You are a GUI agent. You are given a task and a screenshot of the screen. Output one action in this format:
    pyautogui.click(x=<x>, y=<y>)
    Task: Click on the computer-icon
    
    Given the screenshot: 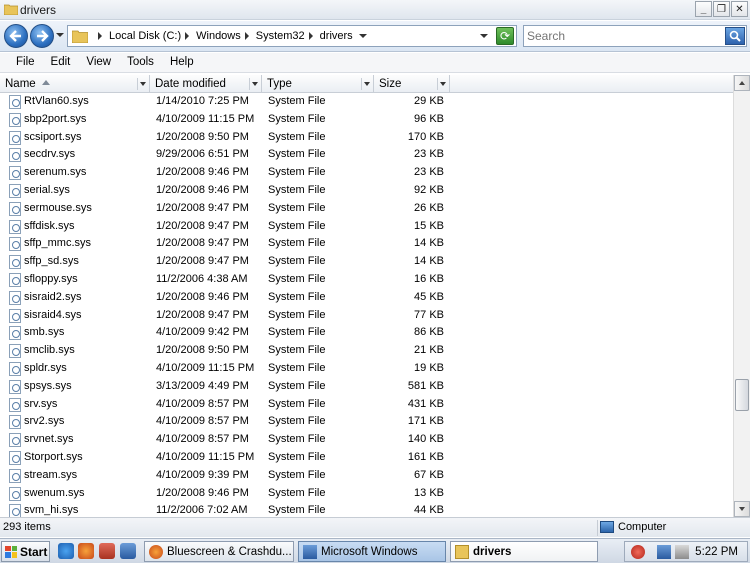 What is the action you would take?
    pyautogui.click(x=607, y=527)
    